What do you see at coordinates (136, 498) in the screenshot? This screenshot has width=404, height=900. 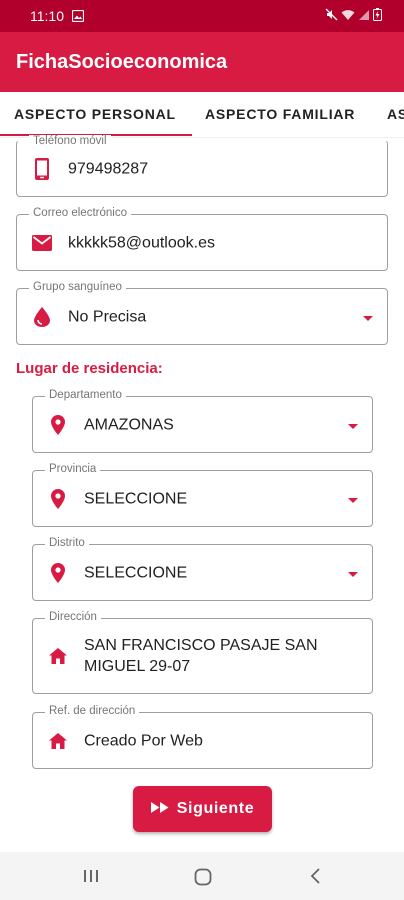 I see `province-value: SELECCIONE` at bounding box center [136, 498].